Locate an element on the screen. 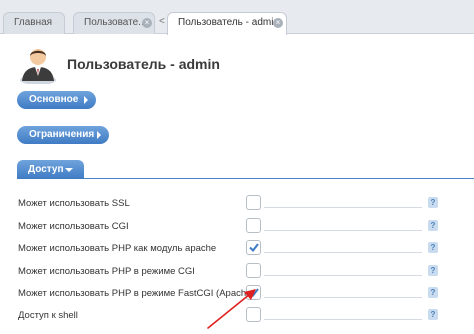  row-label: Может использовать CGI is located at coordinates (73, 226).